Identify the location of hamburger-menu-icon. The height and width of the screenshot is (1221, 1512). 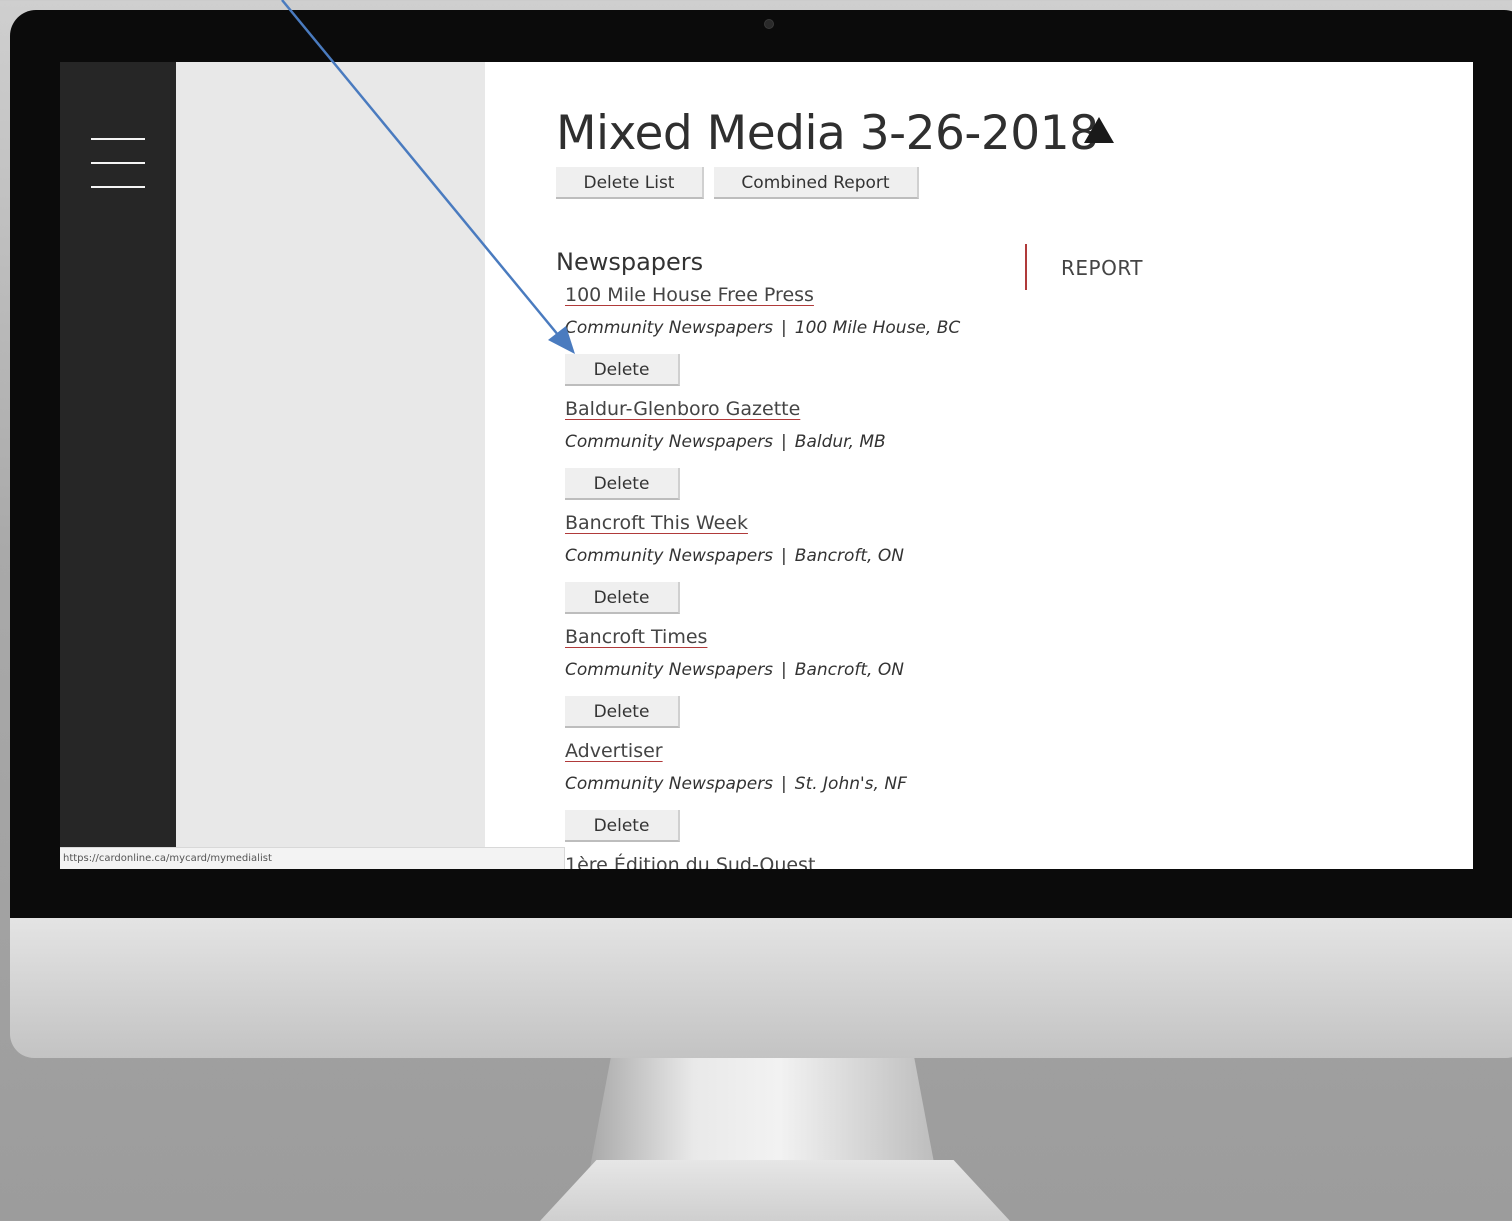
(118, 163).